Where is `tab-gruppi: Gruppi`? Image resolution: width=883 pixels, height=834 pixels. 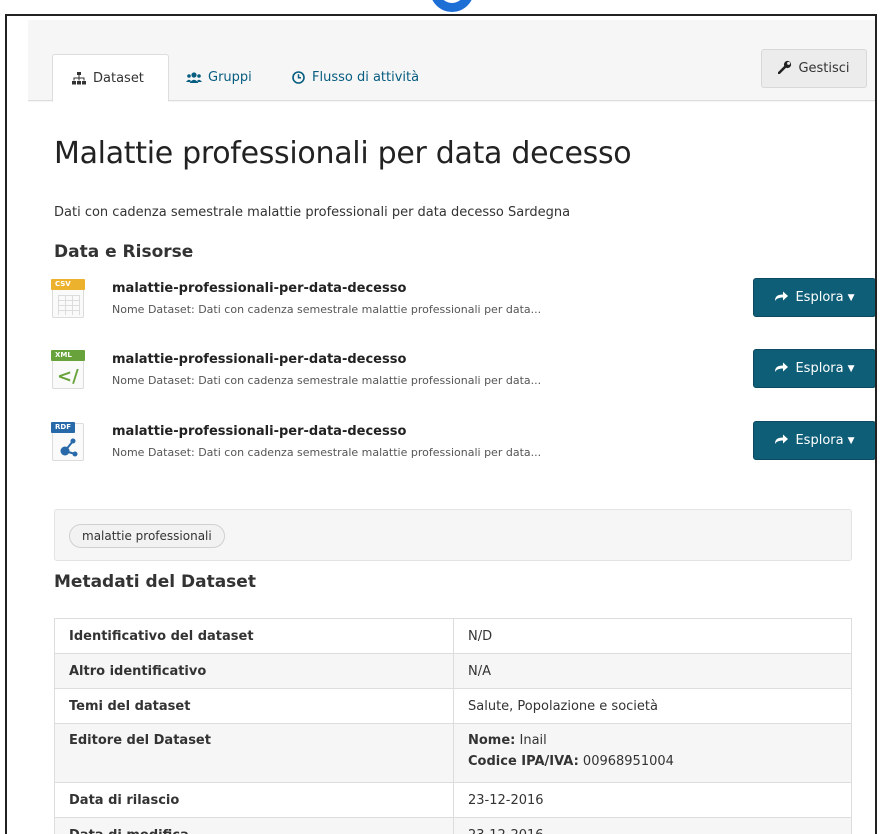 tab-gruppi: Gruppi is located at coordinates (227, 77).